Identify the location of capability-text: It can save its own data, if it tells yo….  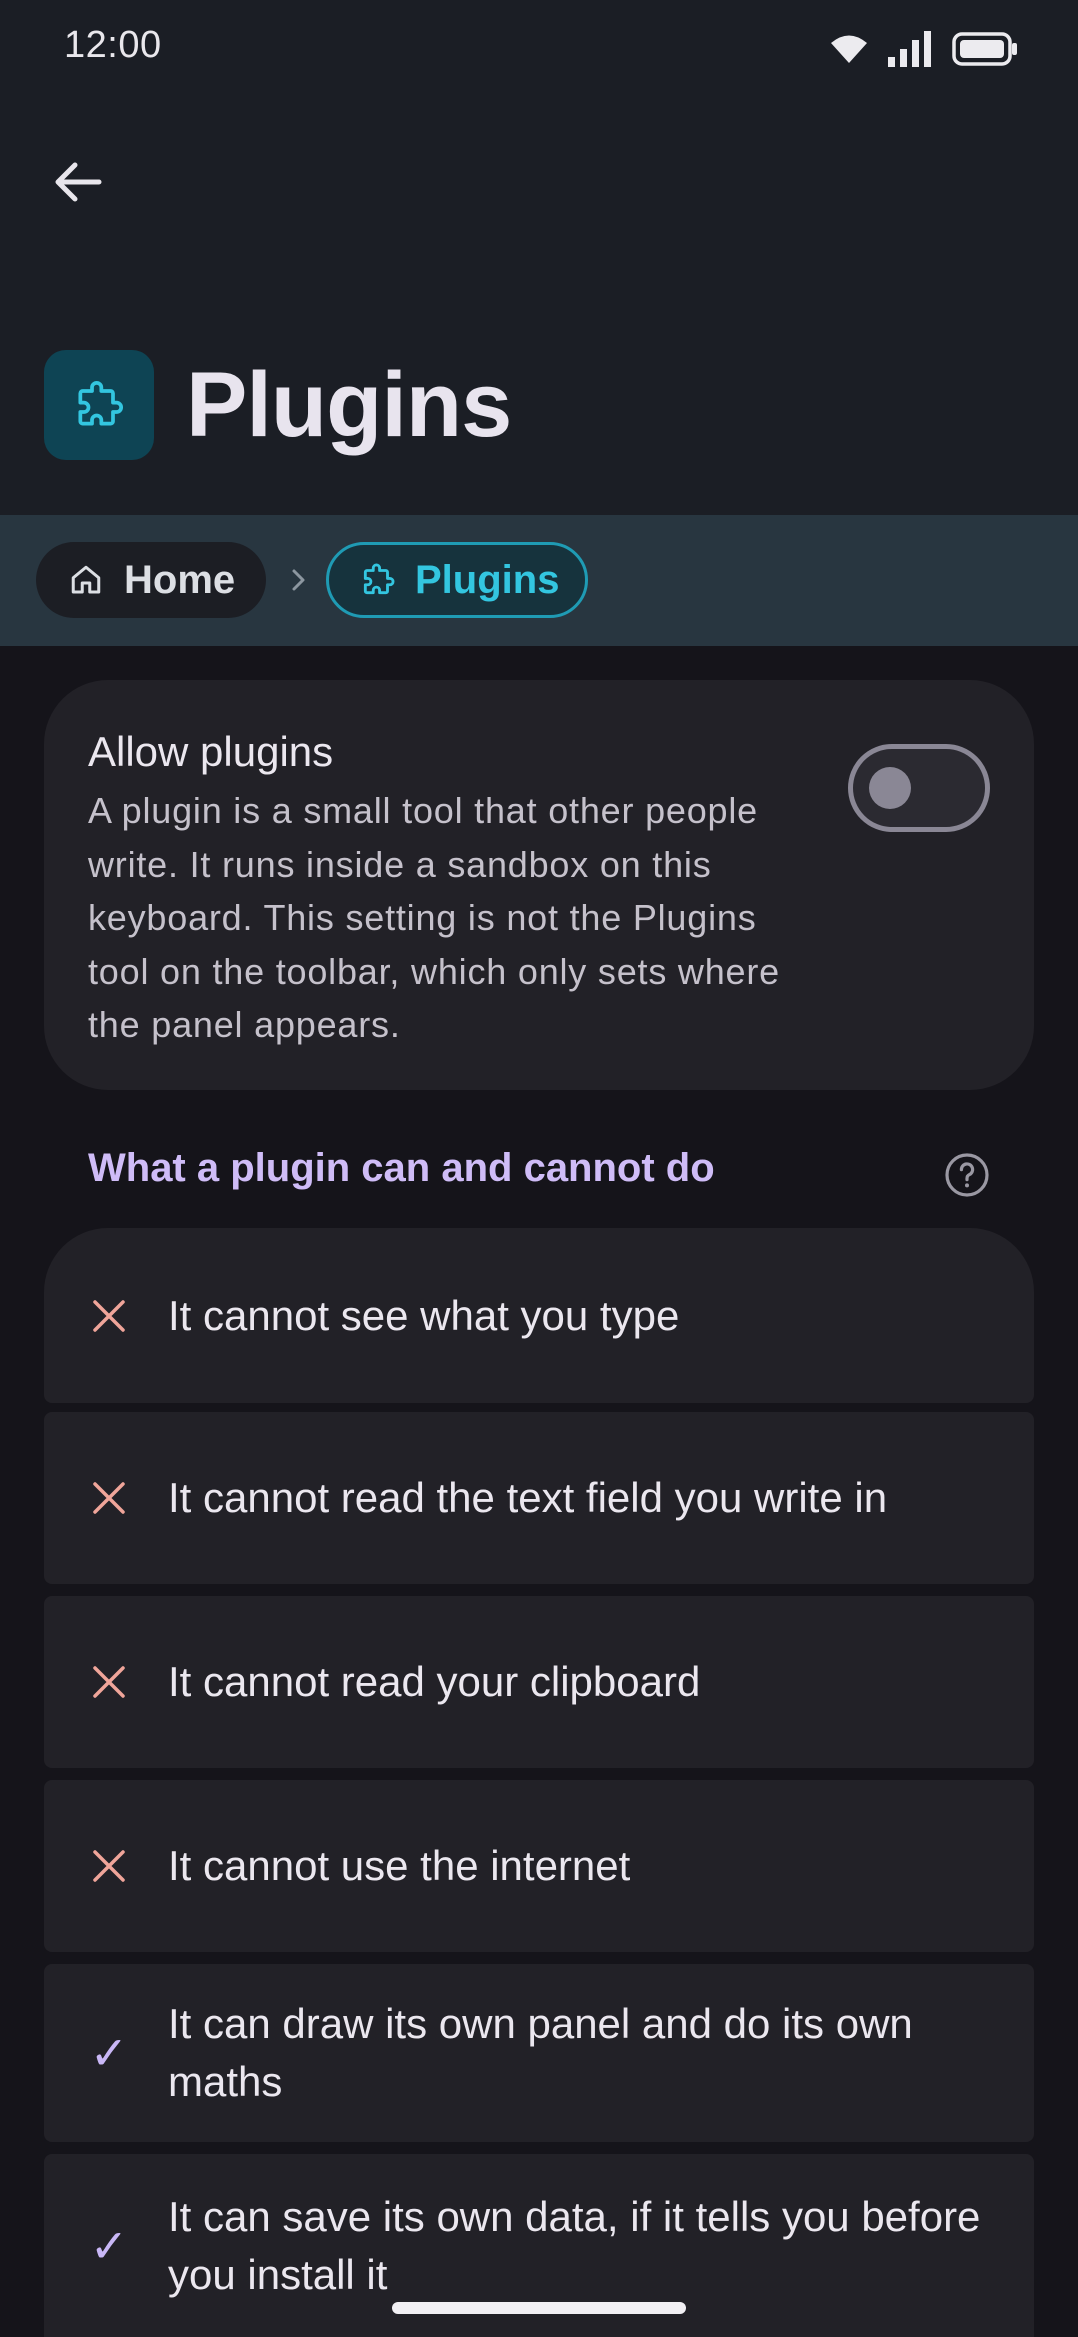
(574, 2245).